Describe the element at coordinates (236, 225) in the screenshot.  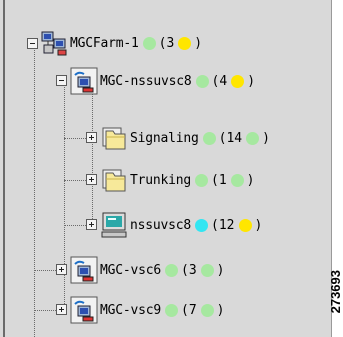
I see `alarm-count: (12 )` at that location.